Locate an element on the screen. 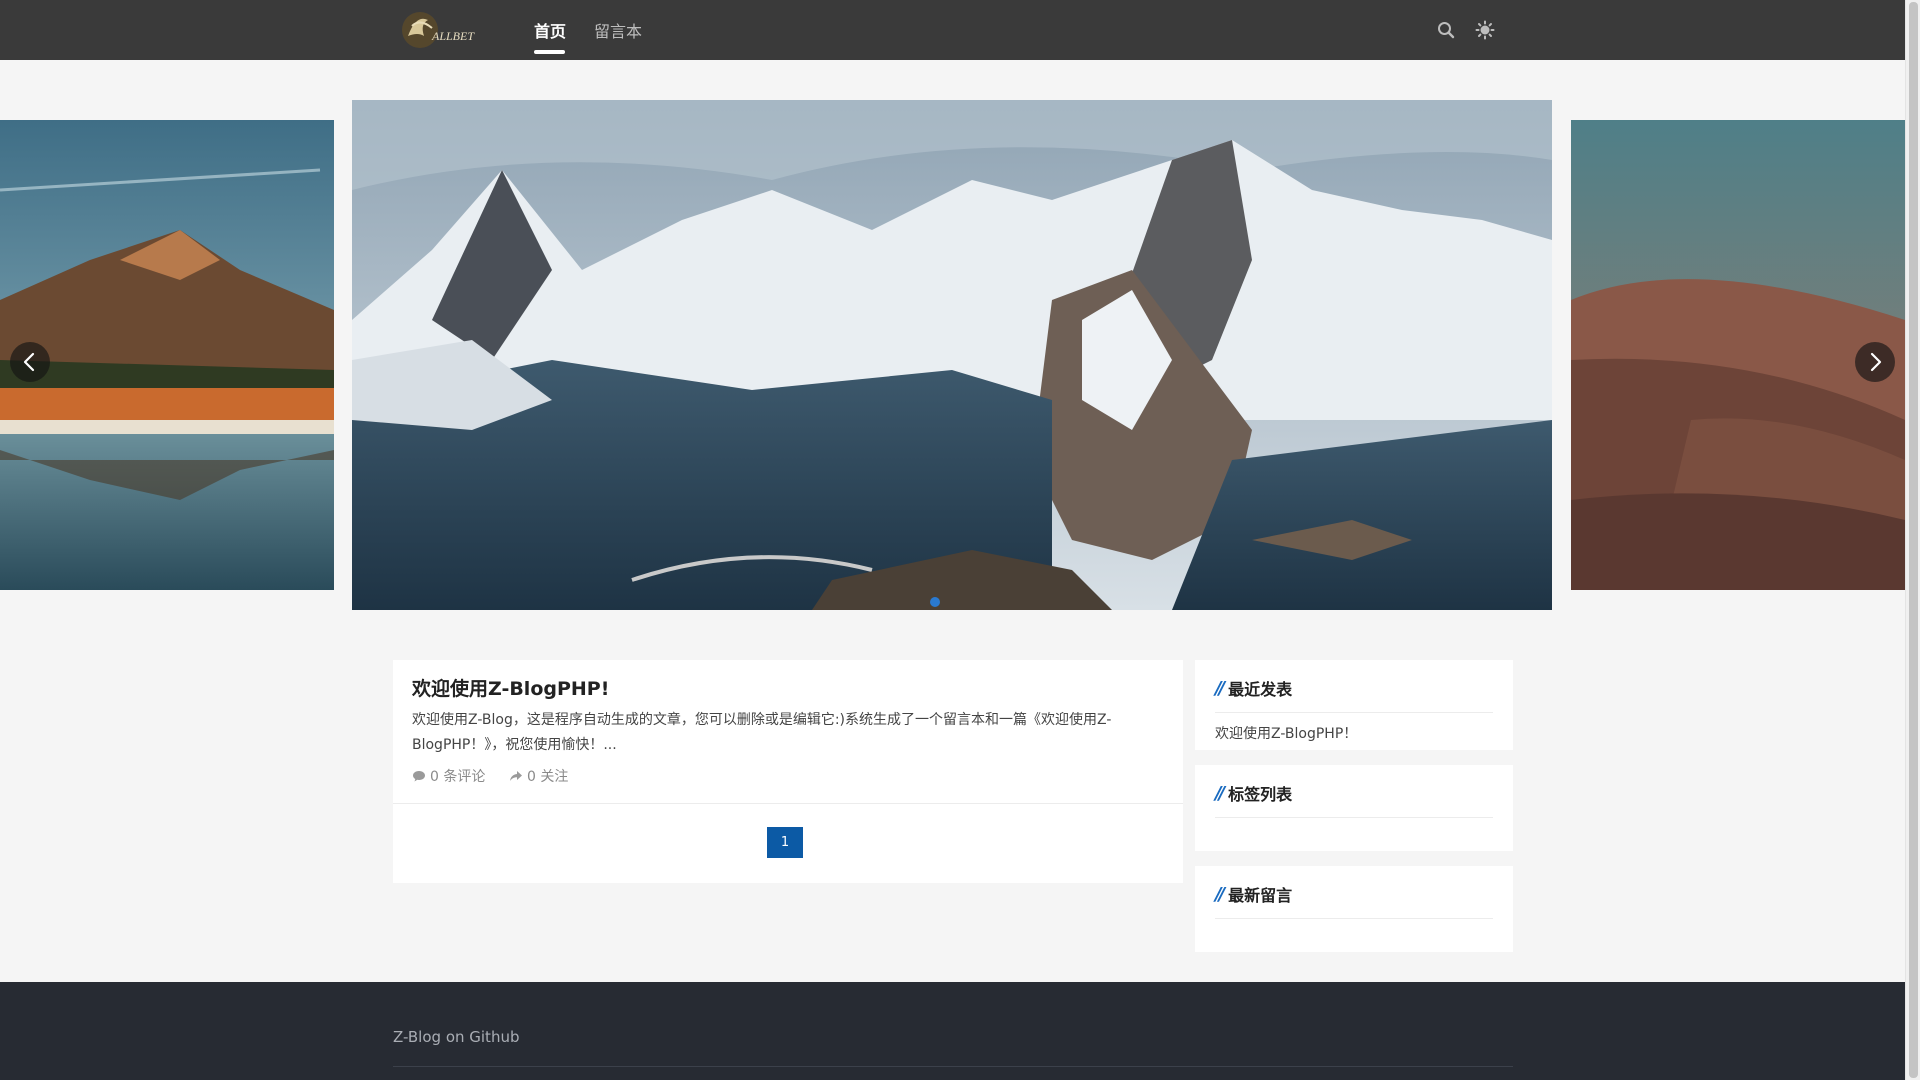 The image size is (1920, 1080). site-logo: ALLBET is located at coordinates (438, 30).